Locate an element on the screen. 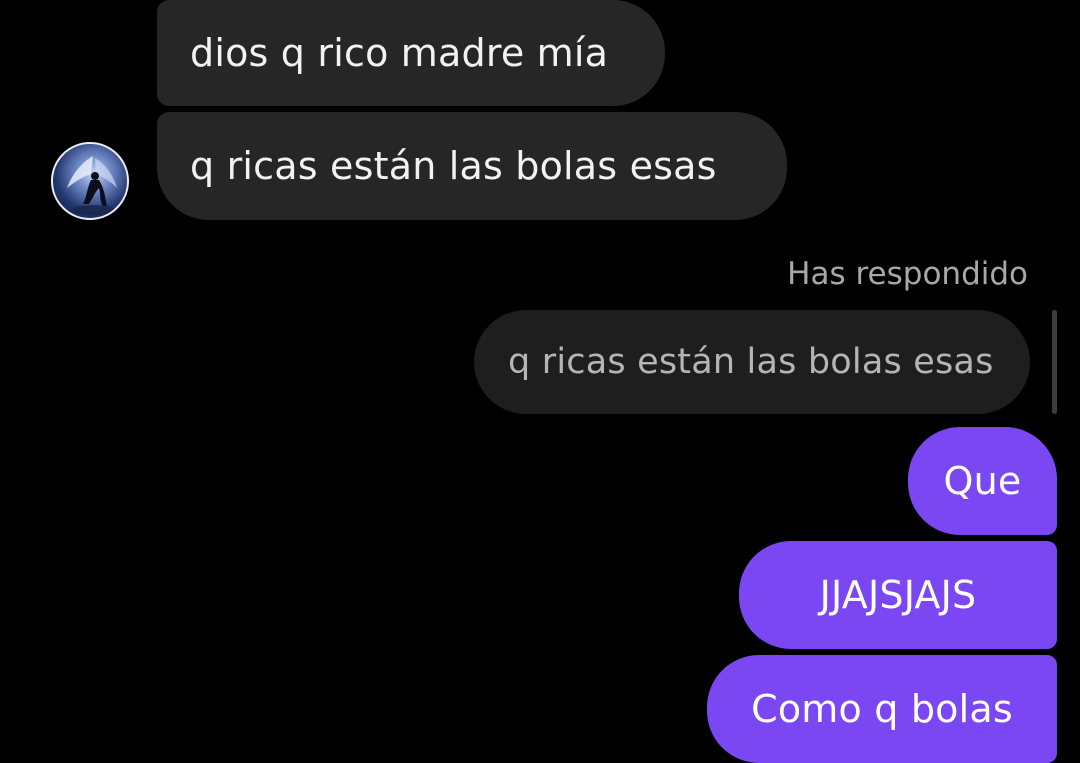  message-bubble-incoming: dios q rico madre mía is located at coordinates (411, 53).